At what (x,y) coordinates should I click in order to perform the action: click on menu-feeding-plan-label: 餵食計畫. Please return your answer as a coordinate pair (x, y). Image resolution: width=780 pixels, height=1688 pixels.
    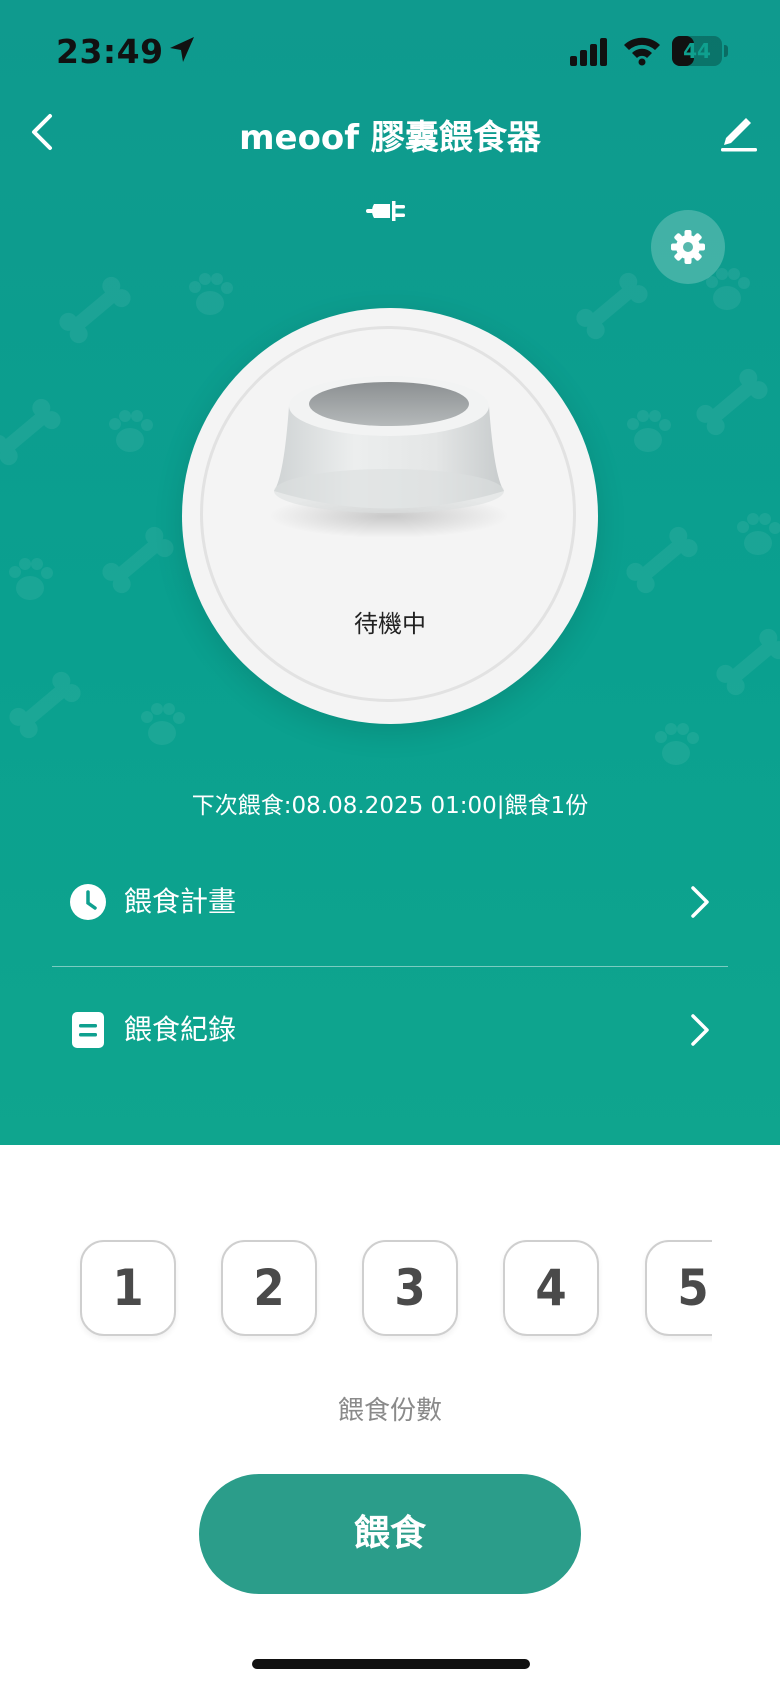
    Looking at the image, I should click on (180, 901).